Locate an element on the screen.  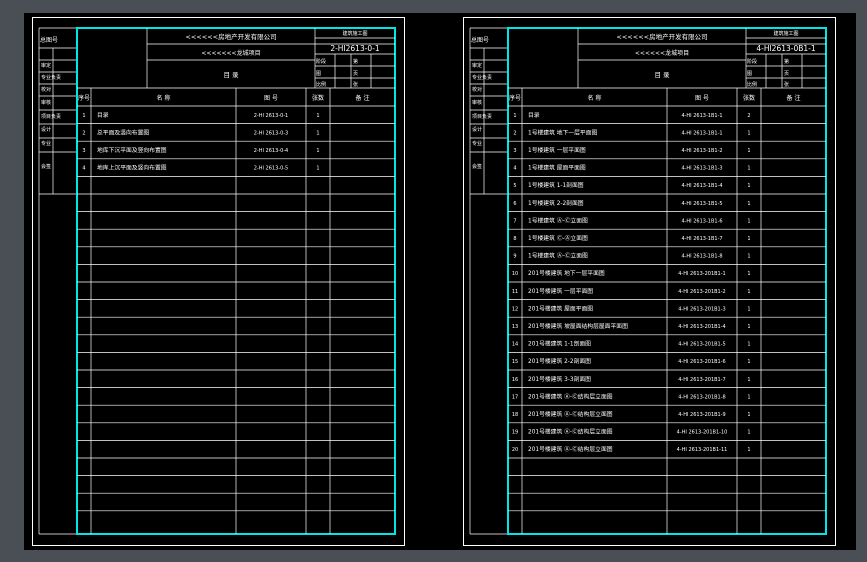
row-name: 总平面及竖向布置图 is located at coordinates (123, 132).